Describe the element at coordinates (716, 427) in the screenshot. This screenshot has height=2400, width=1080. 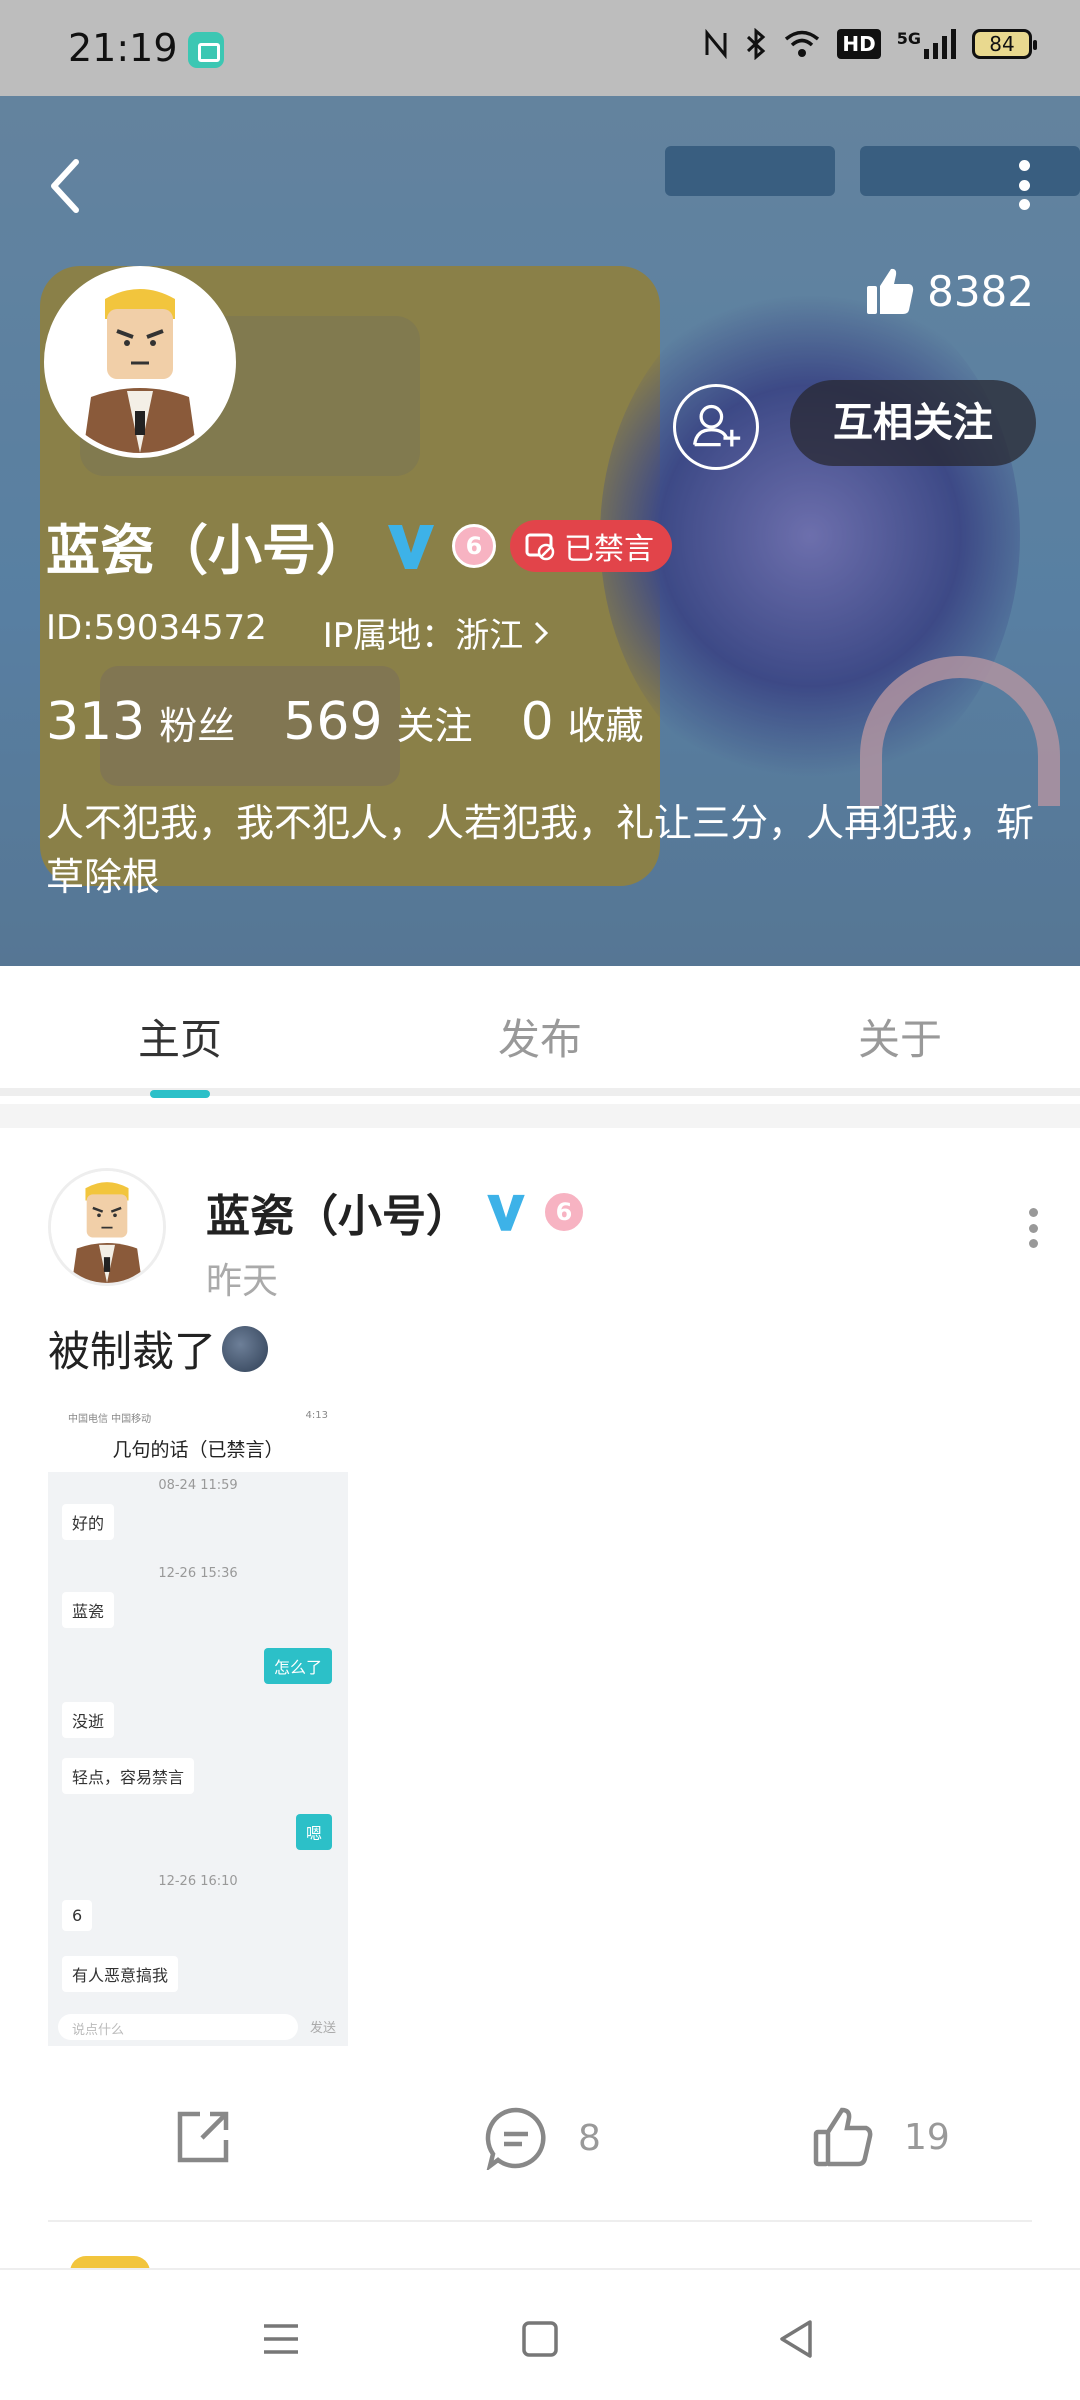
I see `add-friend-icon` at that location.